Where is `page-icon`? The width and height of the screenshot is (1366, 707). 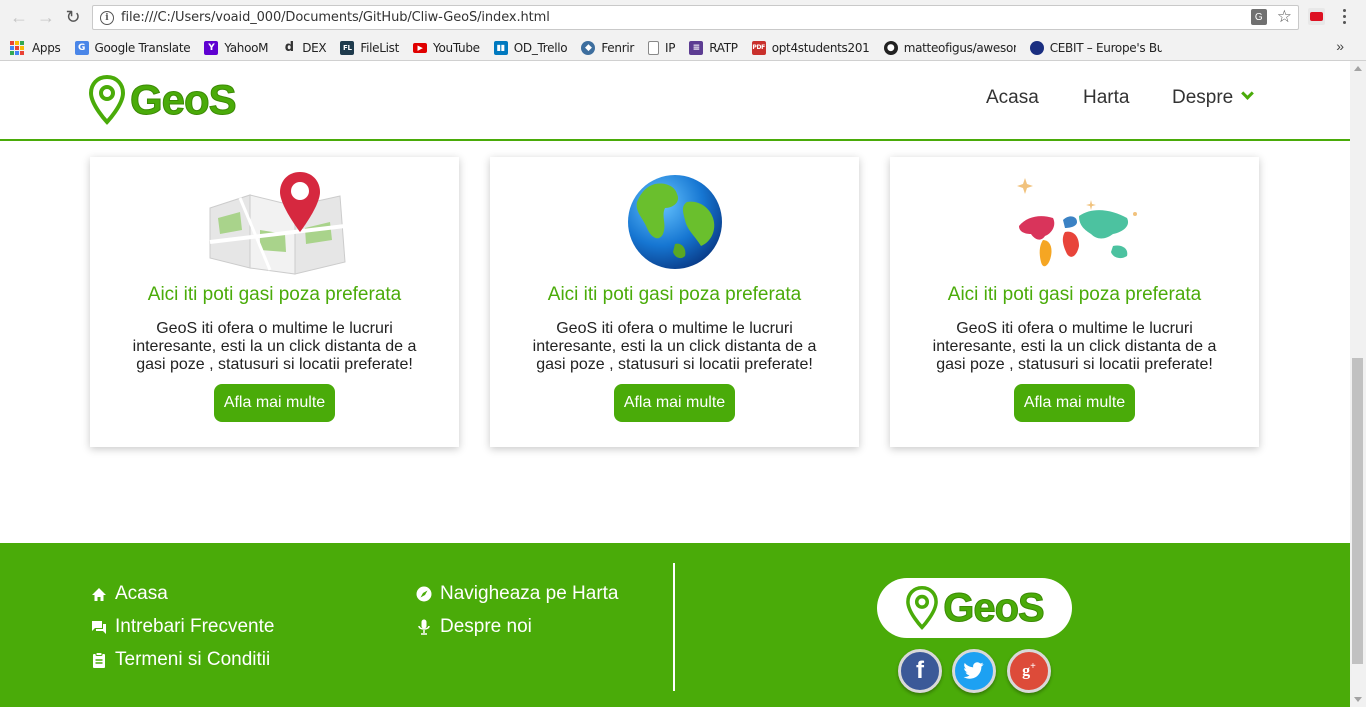
page-icon is located at coordinates (653, 47).